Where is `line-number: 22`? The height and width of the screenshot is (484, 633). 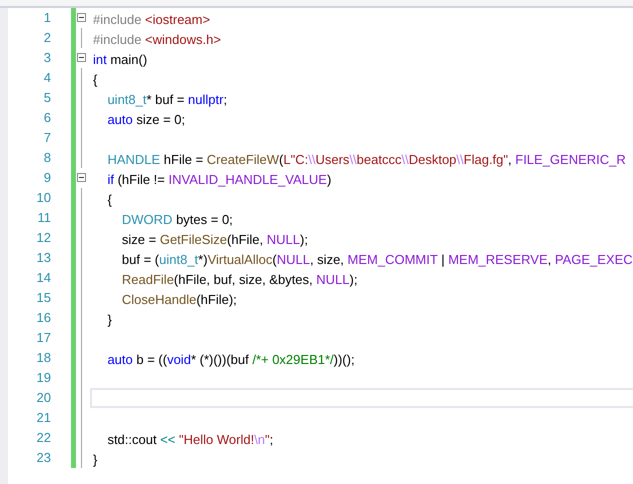 line-number: 22 is located at coordinates (43, 438).